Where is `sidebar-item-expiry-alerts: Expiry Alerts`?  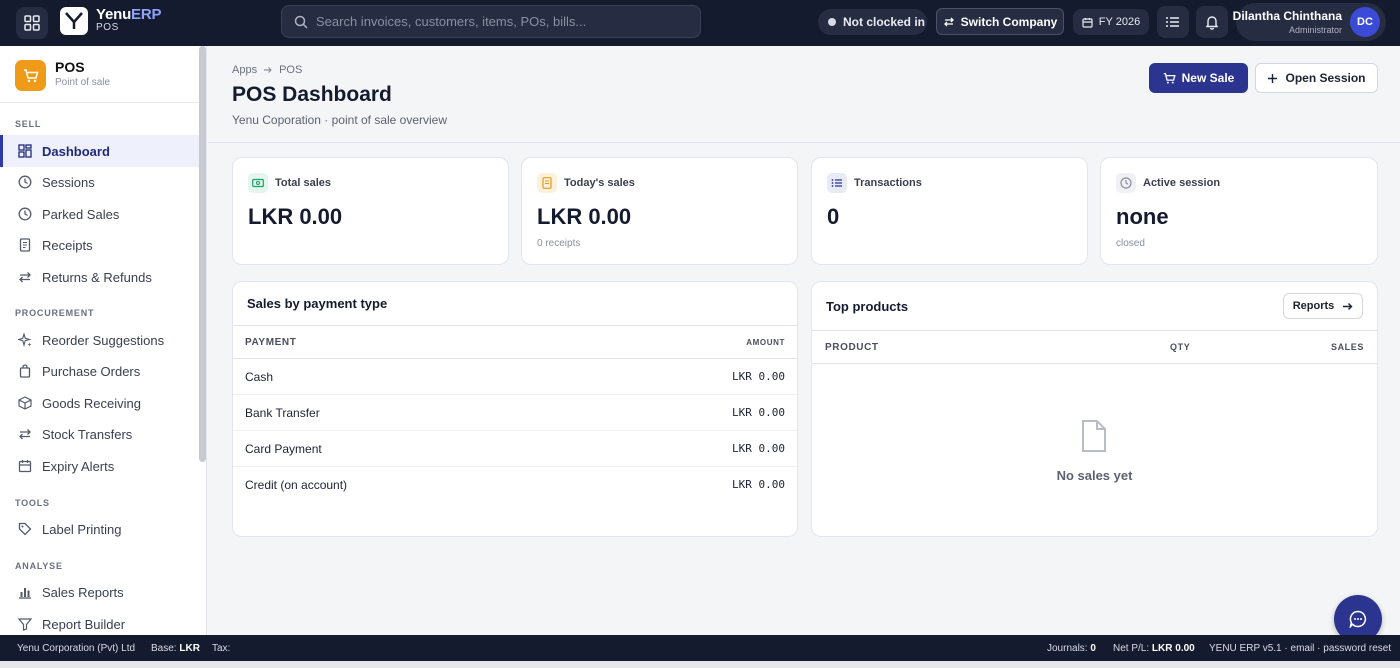
sidebar-item-expiry-alerts: Expiry Alerts is located at coordinates (99, 466).